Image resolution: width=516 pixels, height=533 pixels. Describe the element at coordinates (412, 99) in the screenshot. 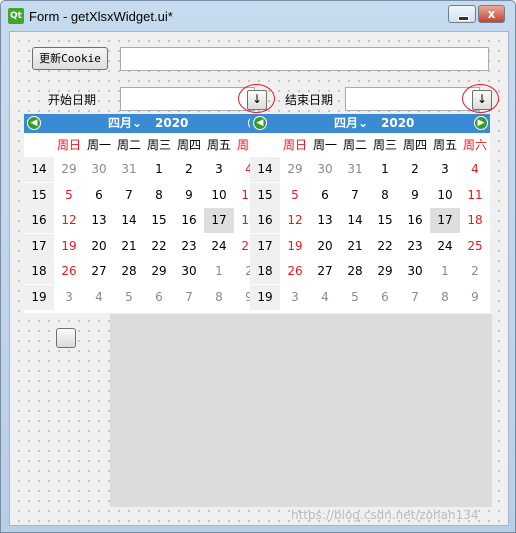

I see `end-date-input` at that location.